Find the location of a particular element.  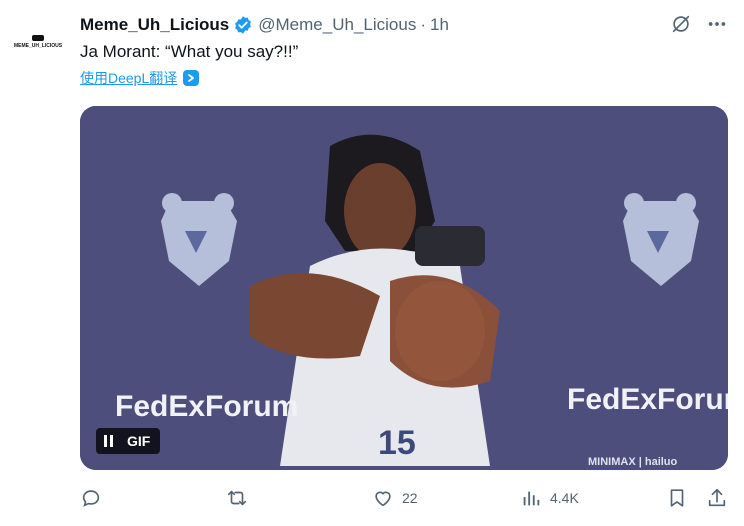

tweet-header: Meme_Uh_Licious @Meme_Uh_Licious · 1h is located at coordinates (407, 25).